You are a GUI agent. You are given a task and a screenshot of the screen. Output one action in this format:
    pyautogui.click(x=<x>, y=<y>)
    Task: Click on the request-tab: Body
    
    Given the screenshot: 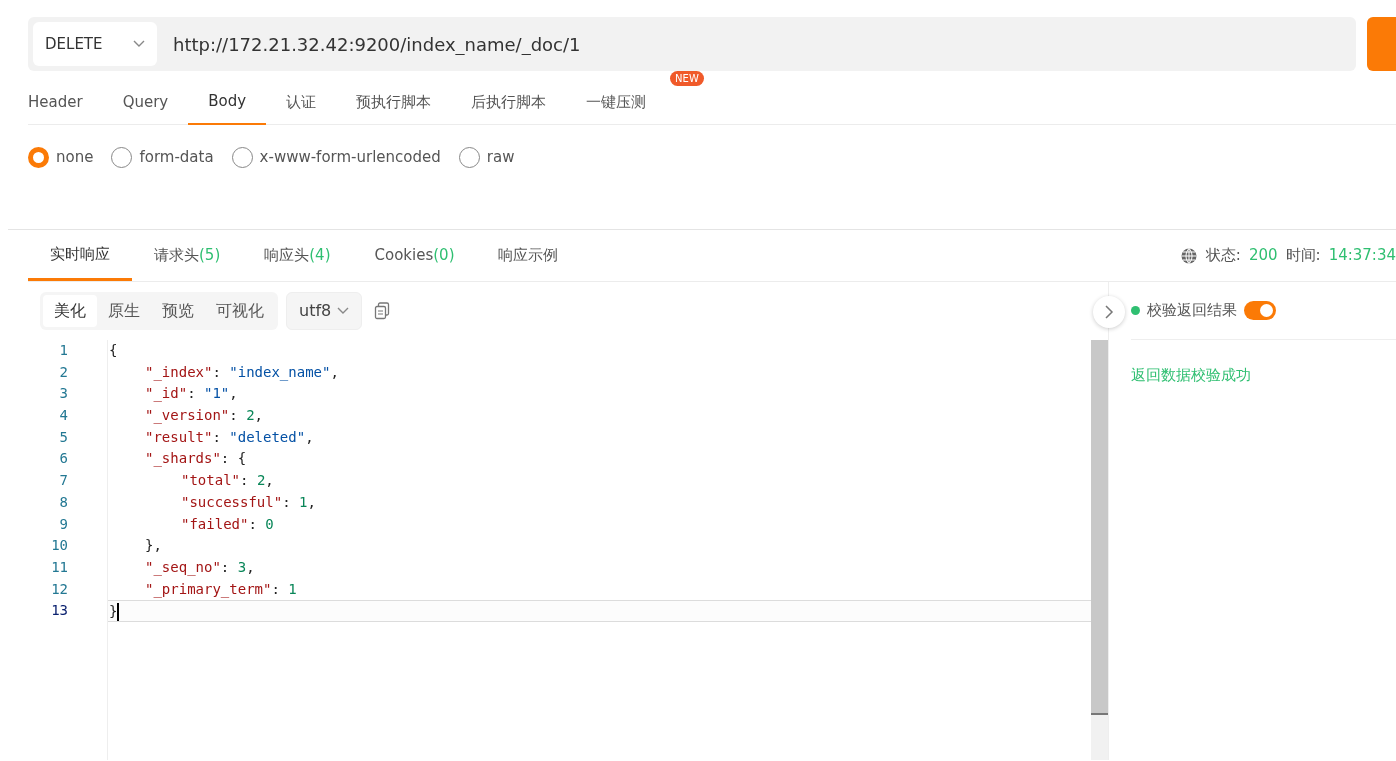 What is the action you would take?
    pyautogui.click(x=227, y=102)
    